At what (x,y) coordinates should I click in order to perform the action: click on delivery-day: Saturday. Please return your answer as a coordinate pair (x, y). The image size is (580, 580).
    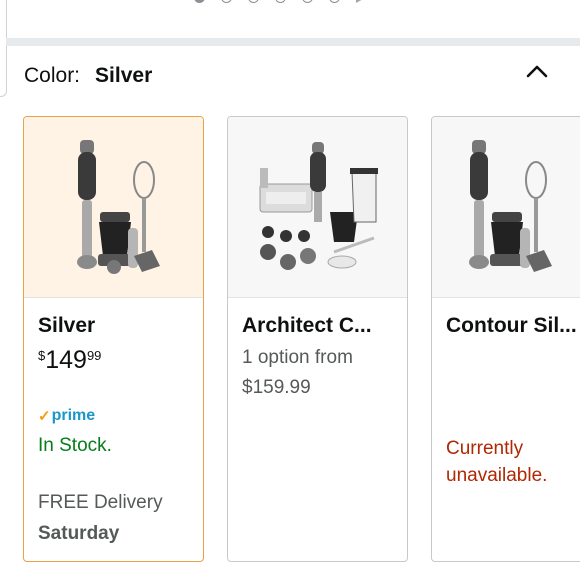
    Looking at the image, I should click on (79, 533).